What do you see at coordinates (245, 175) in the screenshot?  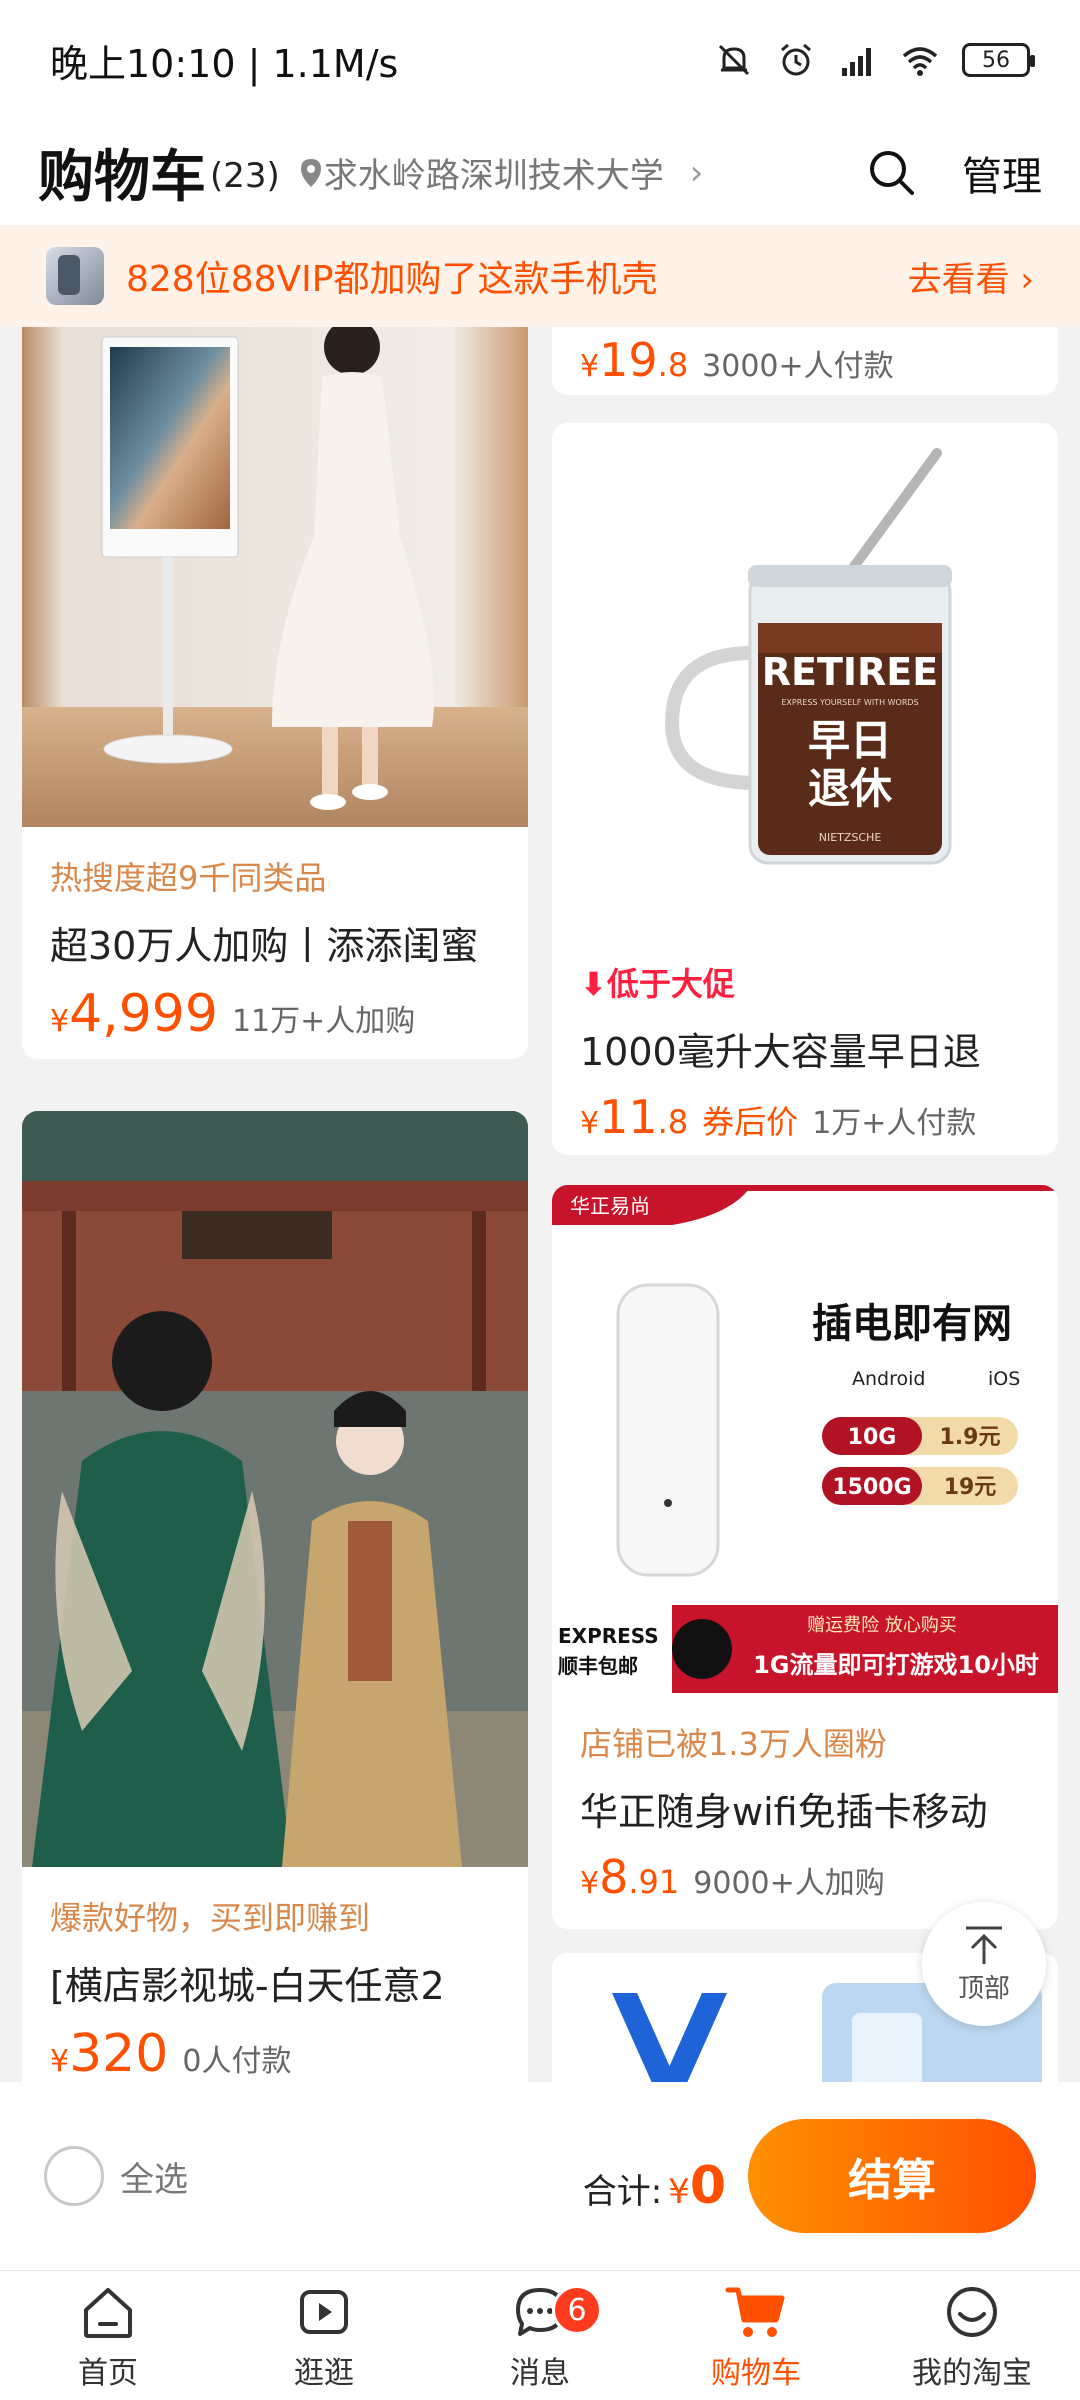 I see `cart-count: (23)` at bounding box center [245, 175].